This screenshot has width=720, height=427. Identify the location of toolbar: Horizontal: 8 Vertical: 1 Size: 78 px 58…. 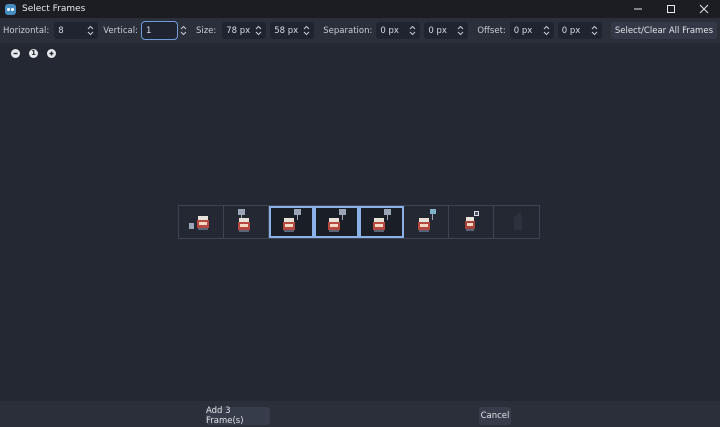
(360, 30).